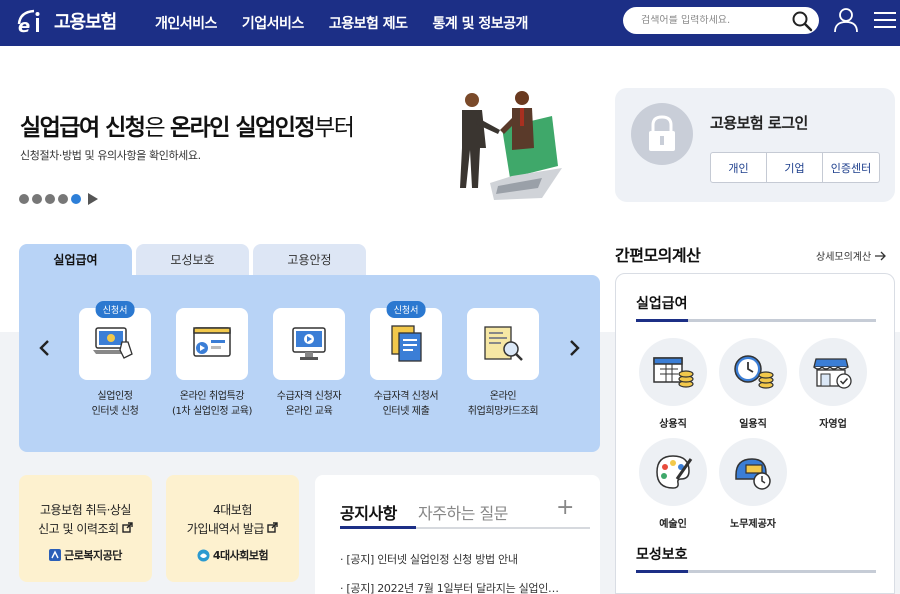 The width and height of the screenshot is (900, 594). I want to click on chevron-right-icon, so click(574, 348).